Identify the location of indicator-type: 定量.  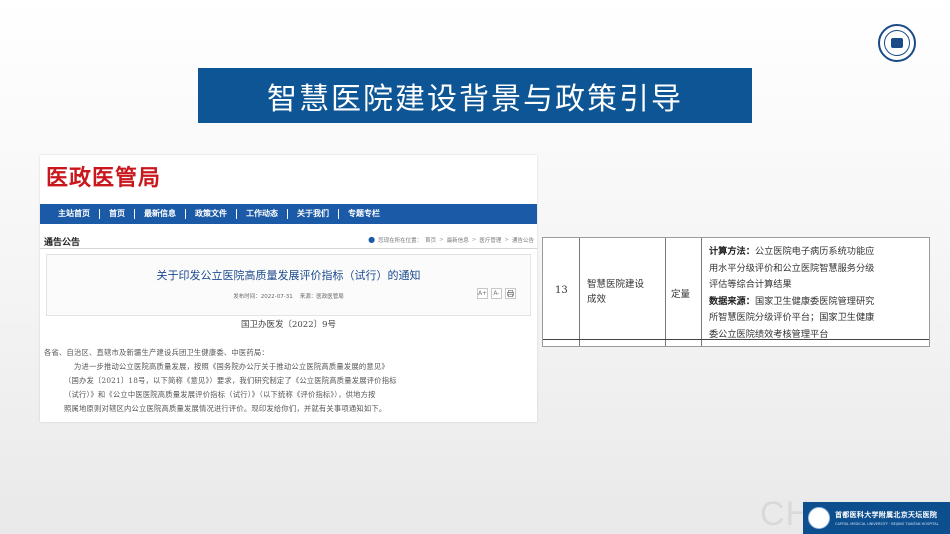
(681, 294).